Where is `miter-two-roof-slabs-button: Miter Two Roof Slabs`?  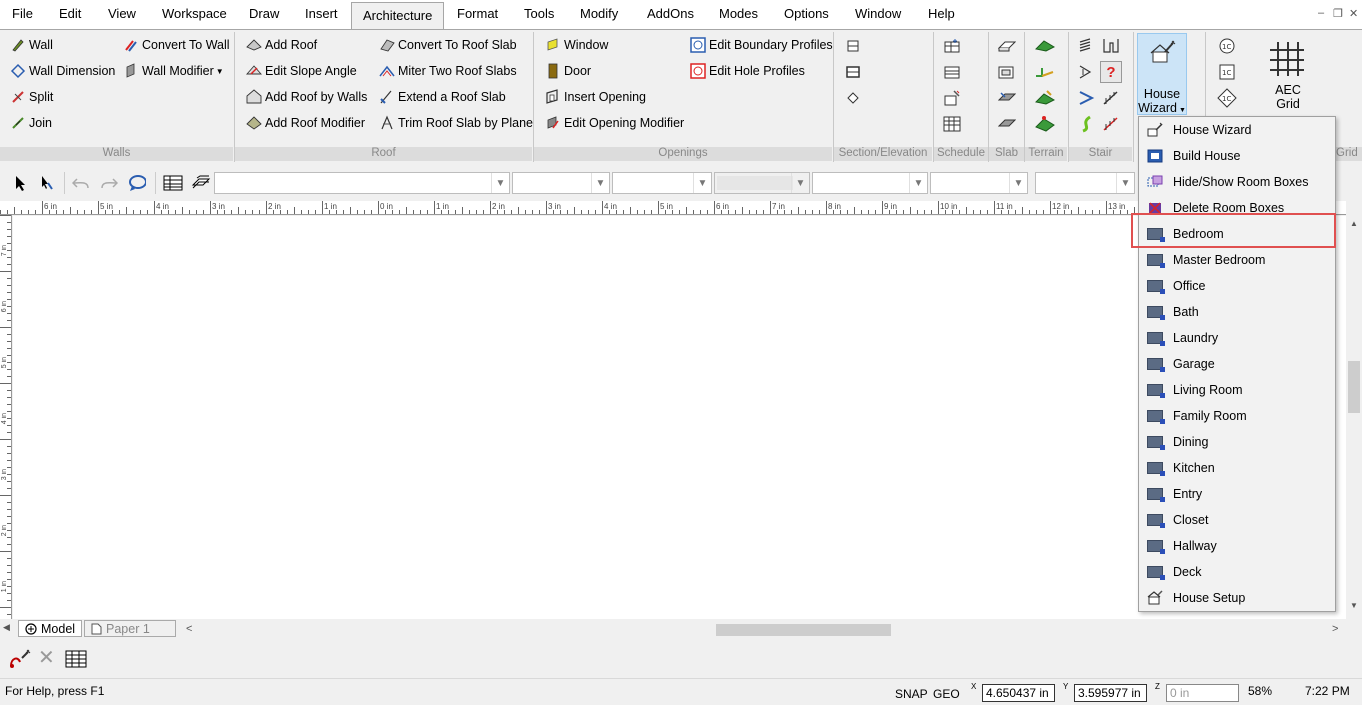 miter-two-roof-slabs-button: Miter Two Roof Slabs is located at coordinates (448, 71).